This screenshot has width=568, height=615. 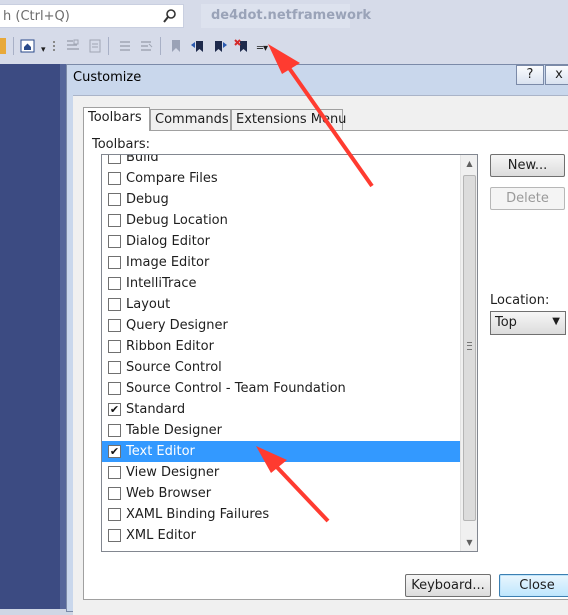 What do you see at coordinates (176, 46) in the screenshot?
I see `bookmark-icon` at bounding box center [176, 46].